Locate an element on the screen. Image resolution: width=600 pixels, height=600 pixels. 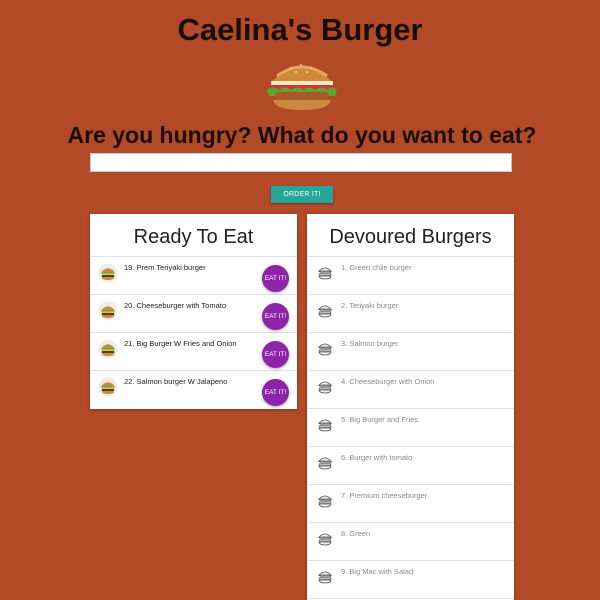
devoured-item: 5. Big Burger and Fries is located at coordinates (410, 428).